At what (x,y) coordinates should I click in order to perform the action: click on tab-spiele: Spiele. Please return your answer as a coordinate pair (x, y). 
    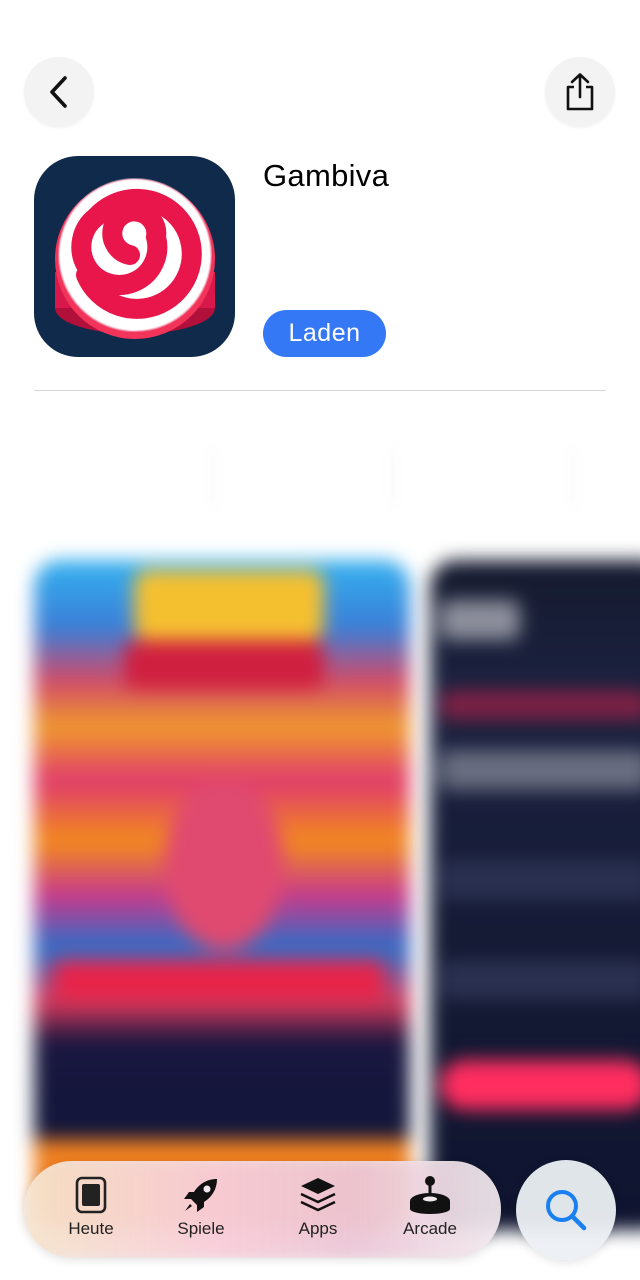
    Looking at the image, I should click on (201, 1210).